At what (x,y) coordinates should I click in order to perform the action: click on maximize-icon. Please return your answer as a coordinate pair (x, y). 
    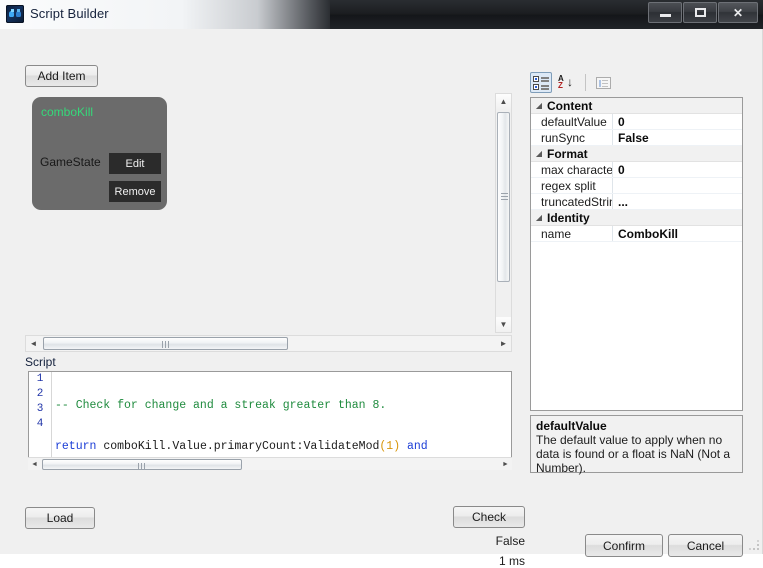
    Looking at the image, I should click on (700, 12).